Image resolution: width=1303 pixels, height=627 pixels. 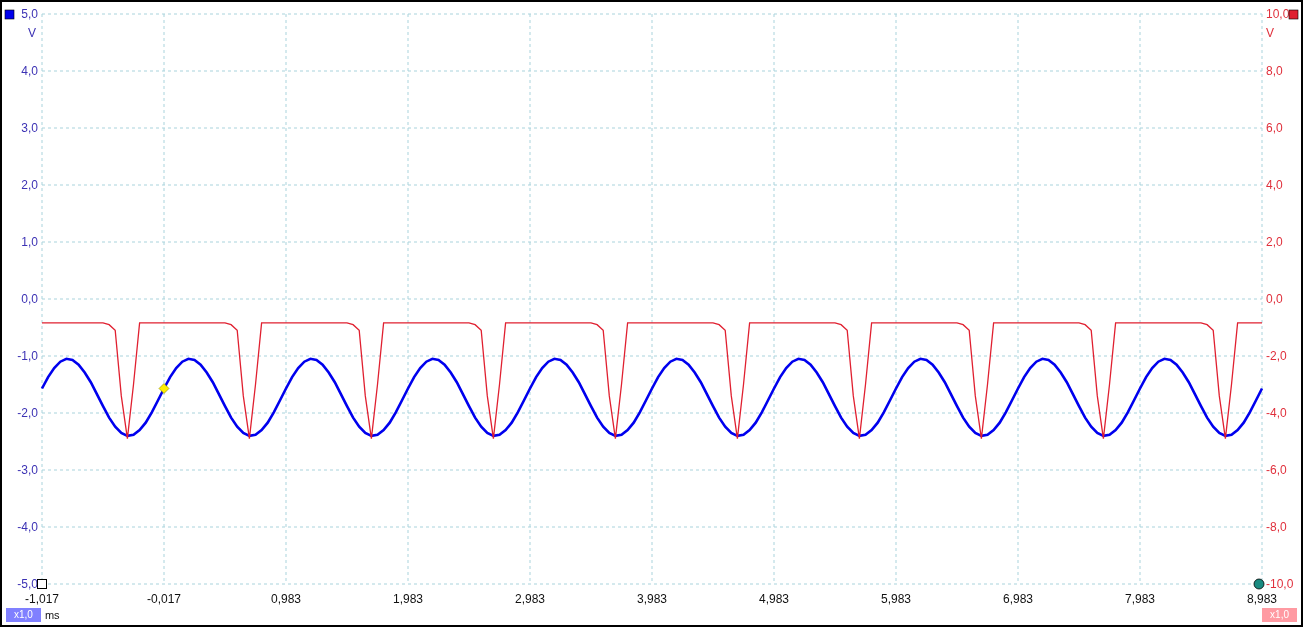 I want to click on trigger-diamond-icon, so click(x=164, y=388).